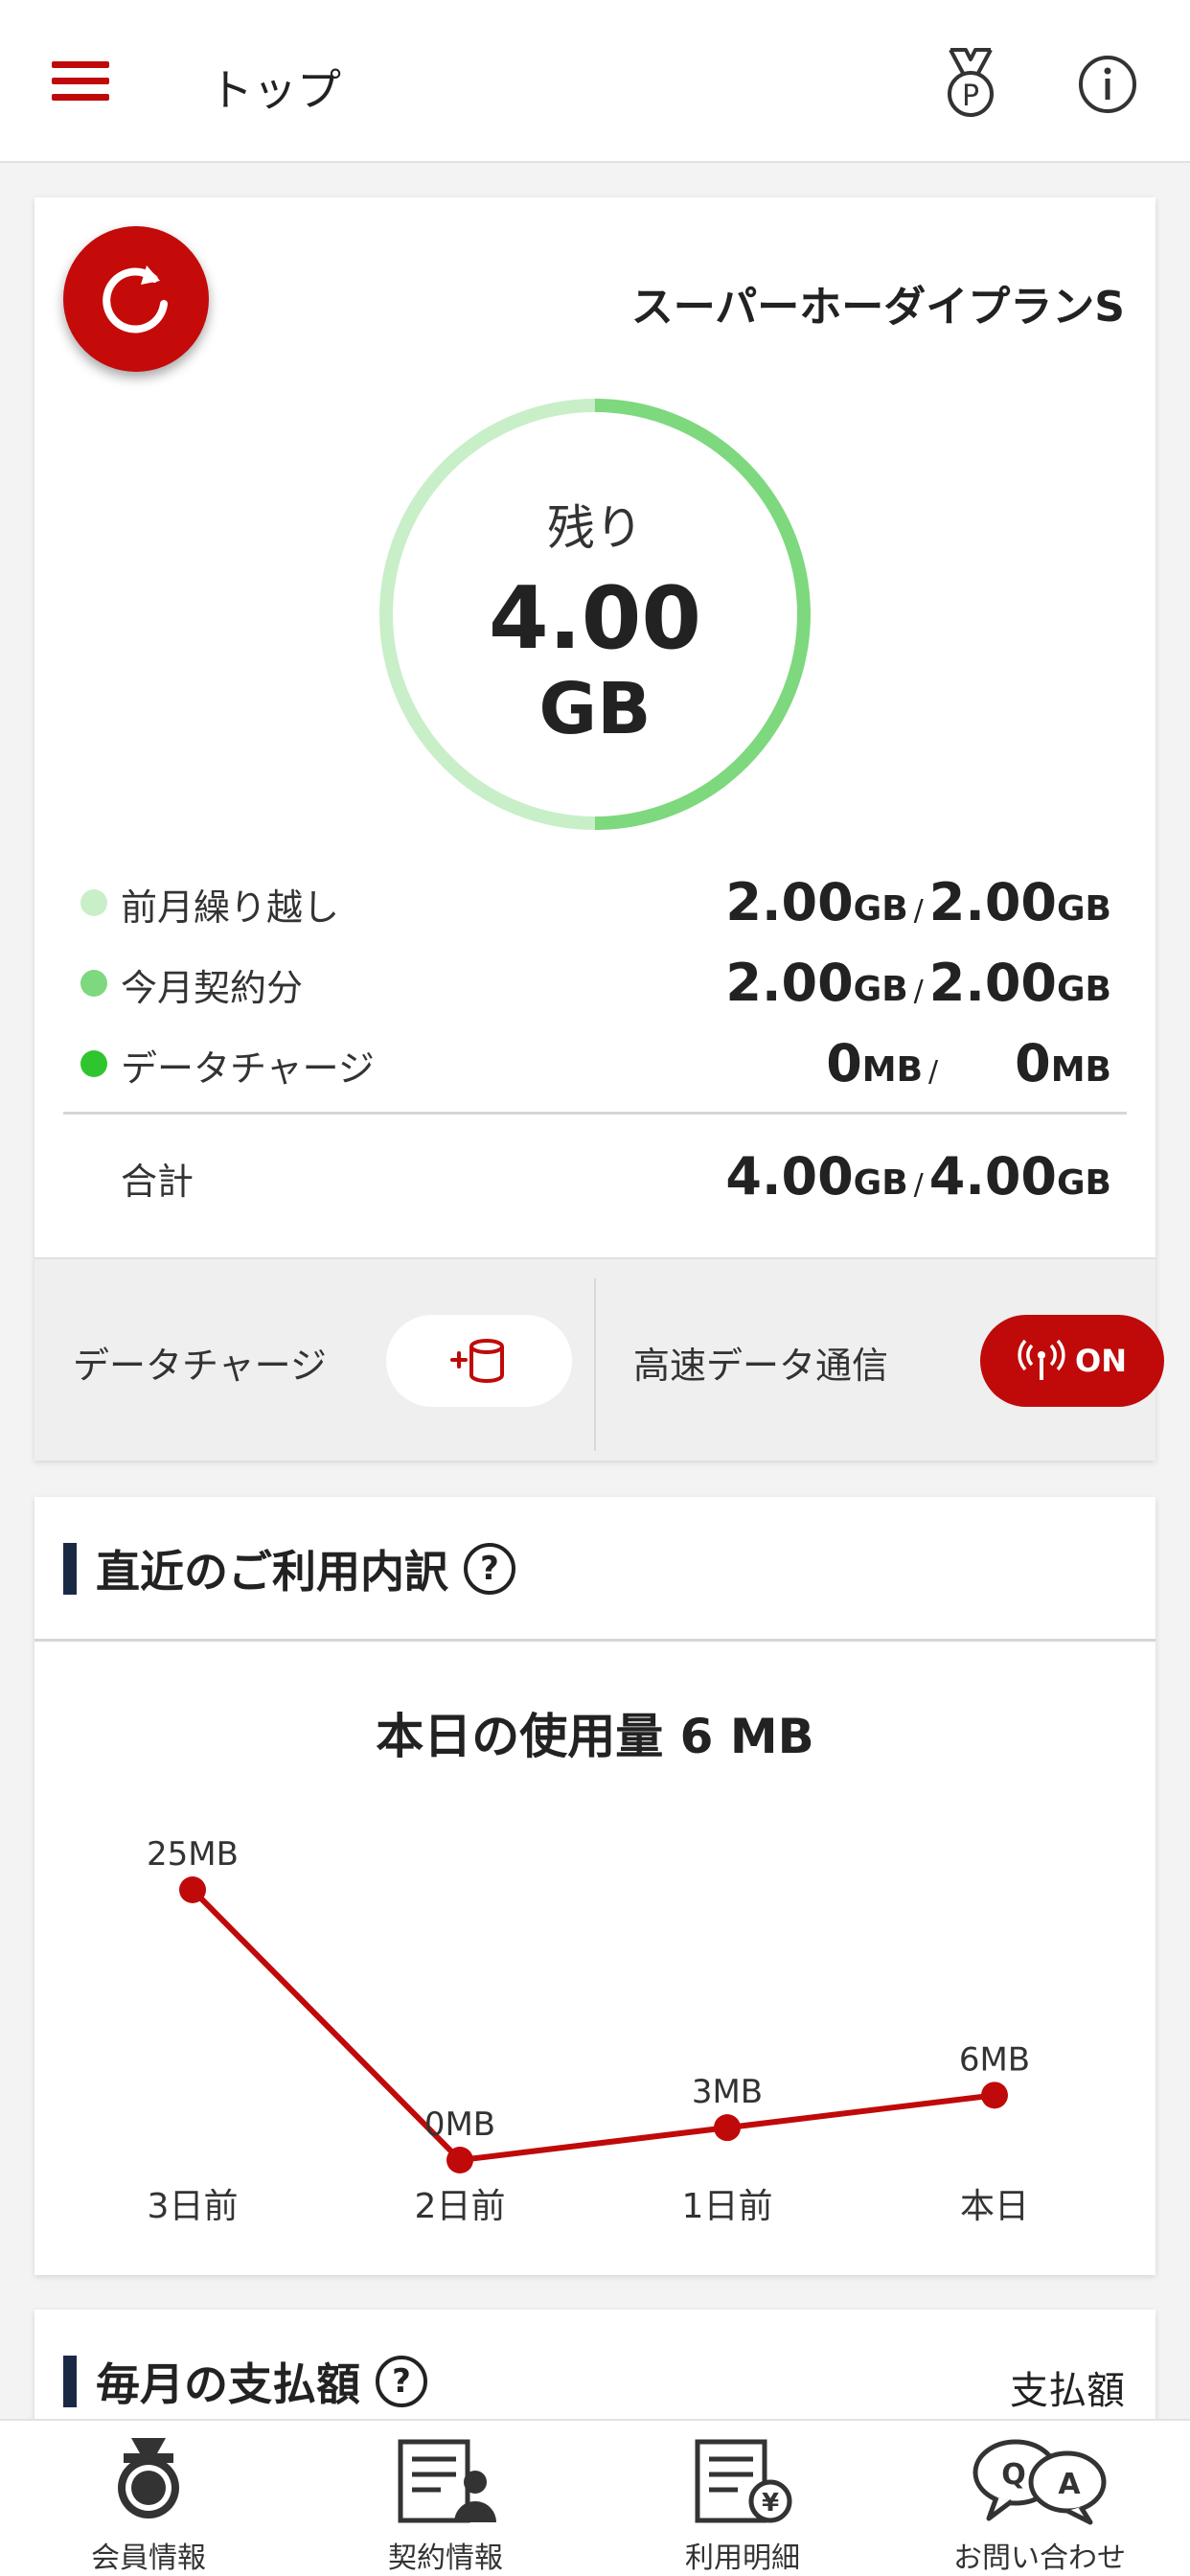 The image size is (1190, 2576). What do you see at coordinates (995, 2206) in the screenshot?
I see `x-tick-label: 本日` at bounding box center [995, 2206].